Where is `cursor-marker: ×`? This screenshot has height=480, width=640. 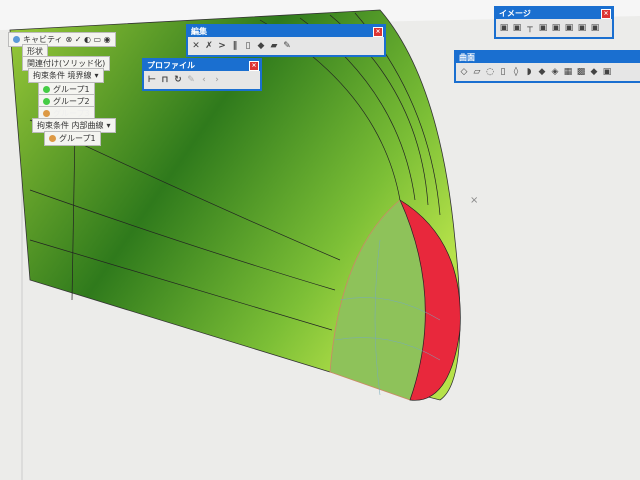 cursor-marker: × is located at coordinates (474, 200).